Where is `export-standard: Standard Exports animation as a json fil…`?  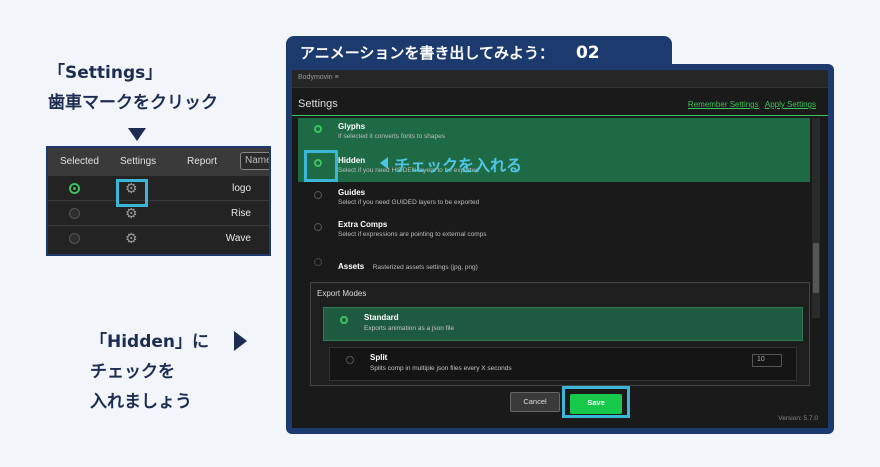
export-standard: Standard Exports animation as a json fil… is located at coordinates (563, 324).